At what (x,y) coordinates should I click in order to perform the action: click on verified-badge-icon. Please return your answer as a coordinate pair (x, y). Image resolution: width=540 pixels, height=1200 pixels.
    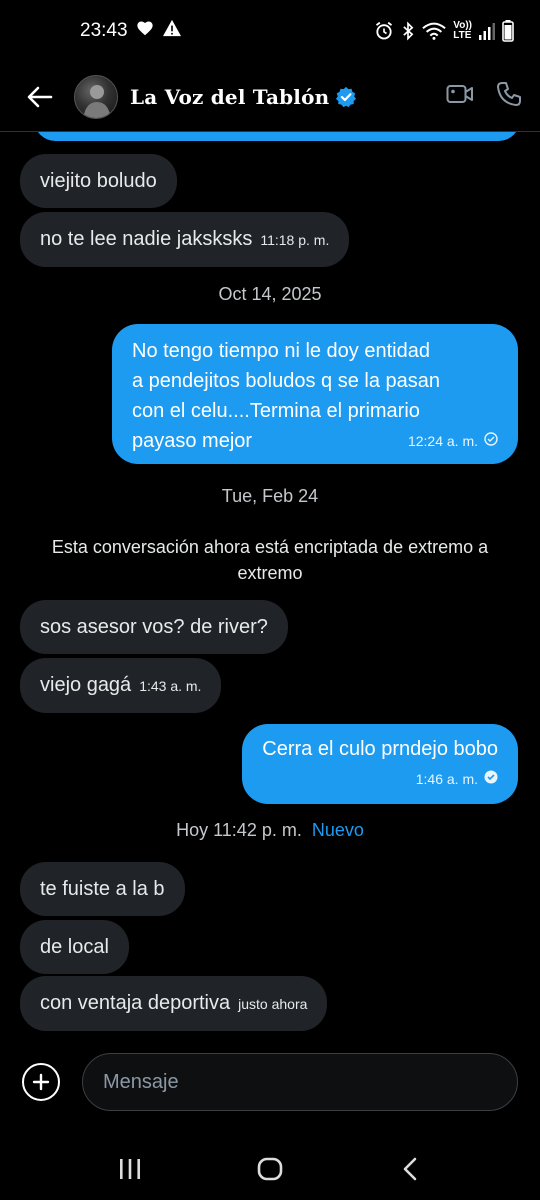
    Looking at the image, I should click on (346, 97).